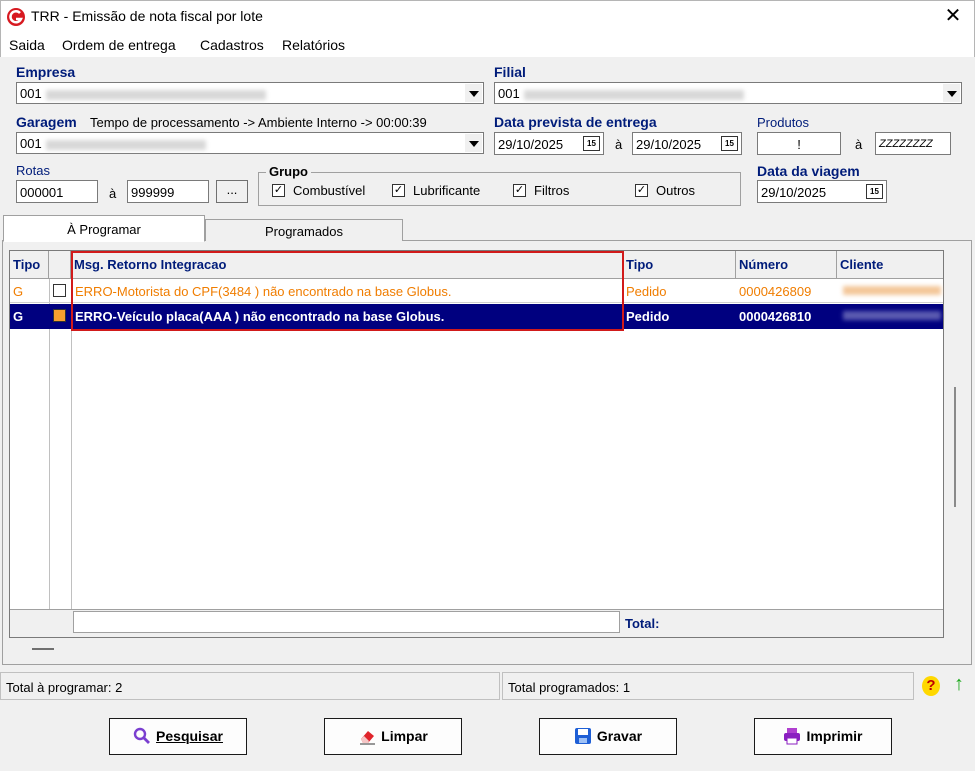 The width and height of the screenshot is (975, 771). Describe the element at coordinates (29, 265) in the screenshot. I see `col-header-tipo: Tipo` at that location.